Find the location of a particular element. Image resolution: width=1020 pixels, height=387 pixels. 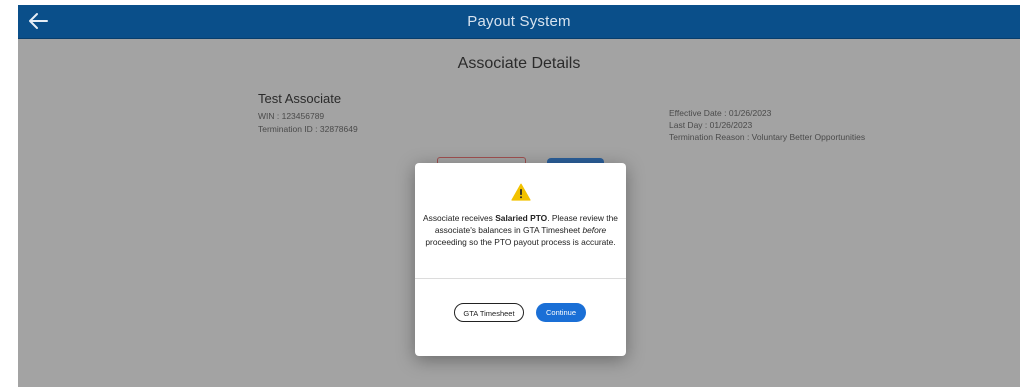

message-bold: Salaried PTO is located at coordinates (521, 218).